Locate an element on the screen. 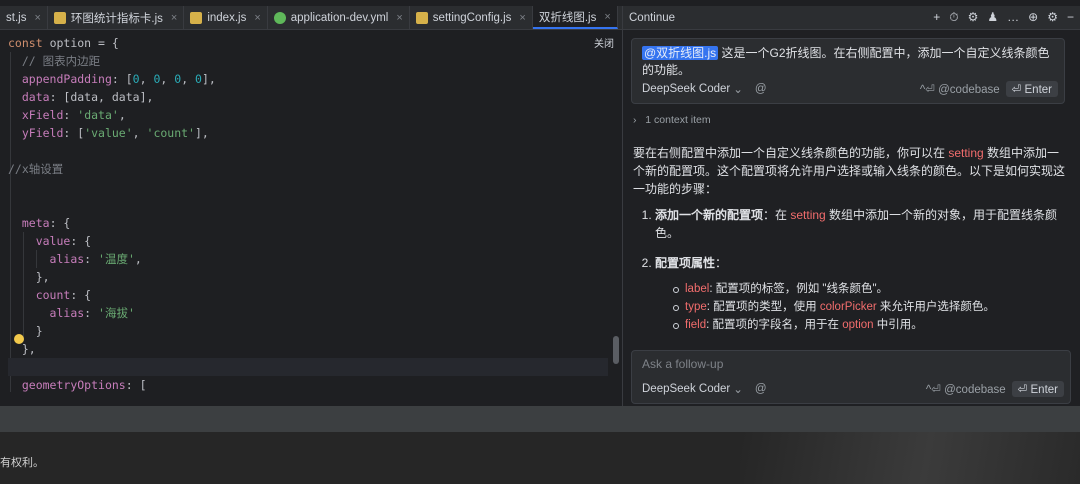 Image resolution: width=1080 pixels, height=484 pixels. code-line: appendPadding: [0, 0, 0, 0], is located at coordinates (118, 79).